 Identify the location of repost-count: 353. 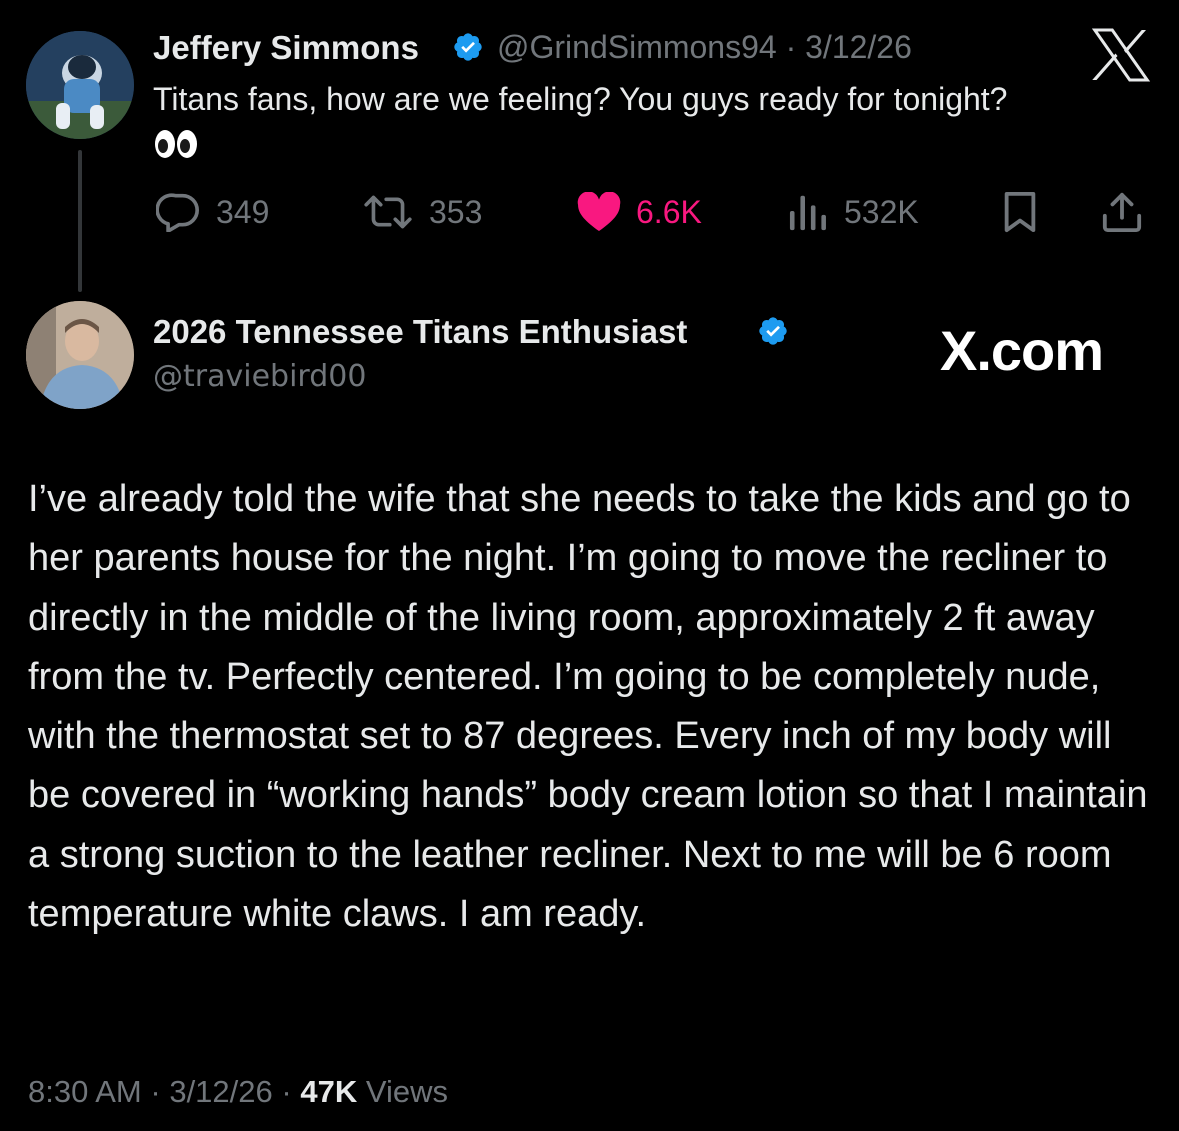
(456, 211).